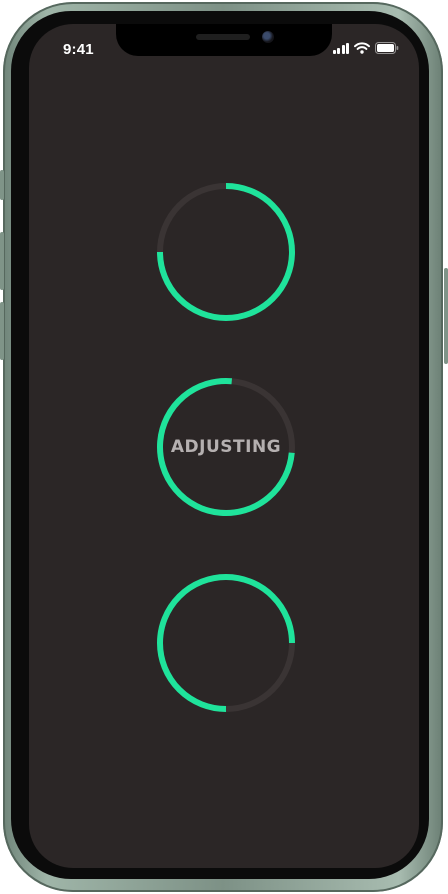  What do you see at coordinates (340, 48) in the screenshot?
I see `cellular-signal-icon` at bounding box center [340, 48].